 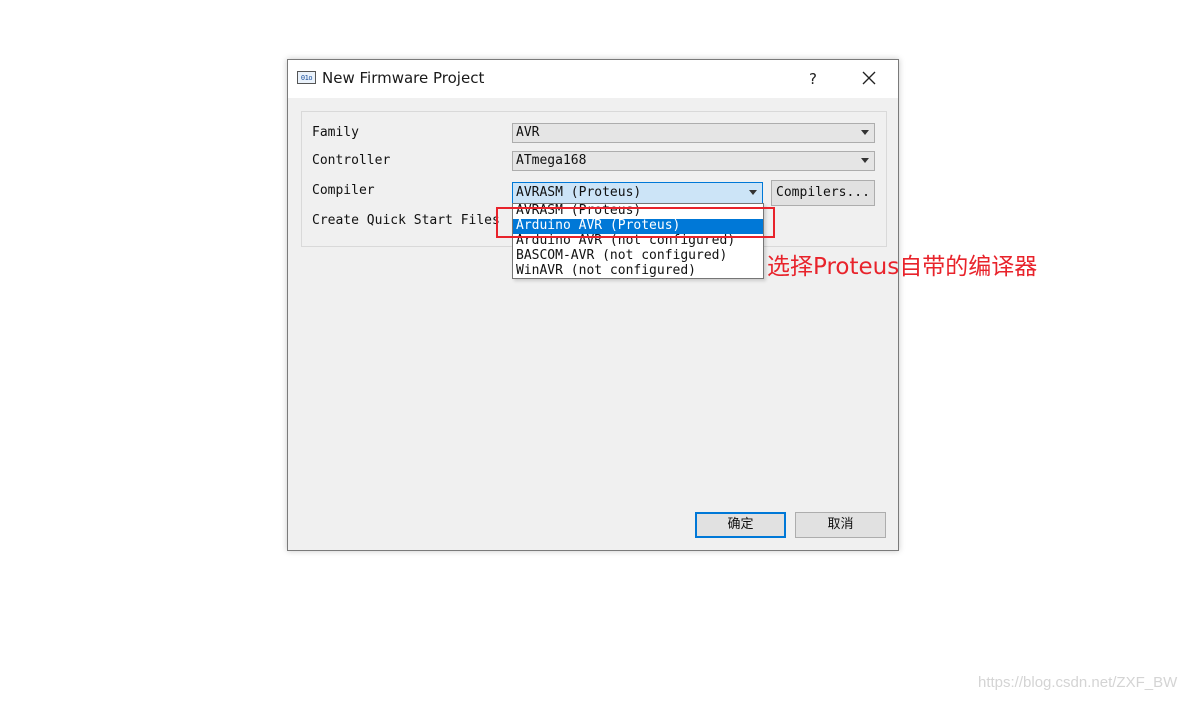 I want to click on ok-button: 确定, so click(x=740, y=525).